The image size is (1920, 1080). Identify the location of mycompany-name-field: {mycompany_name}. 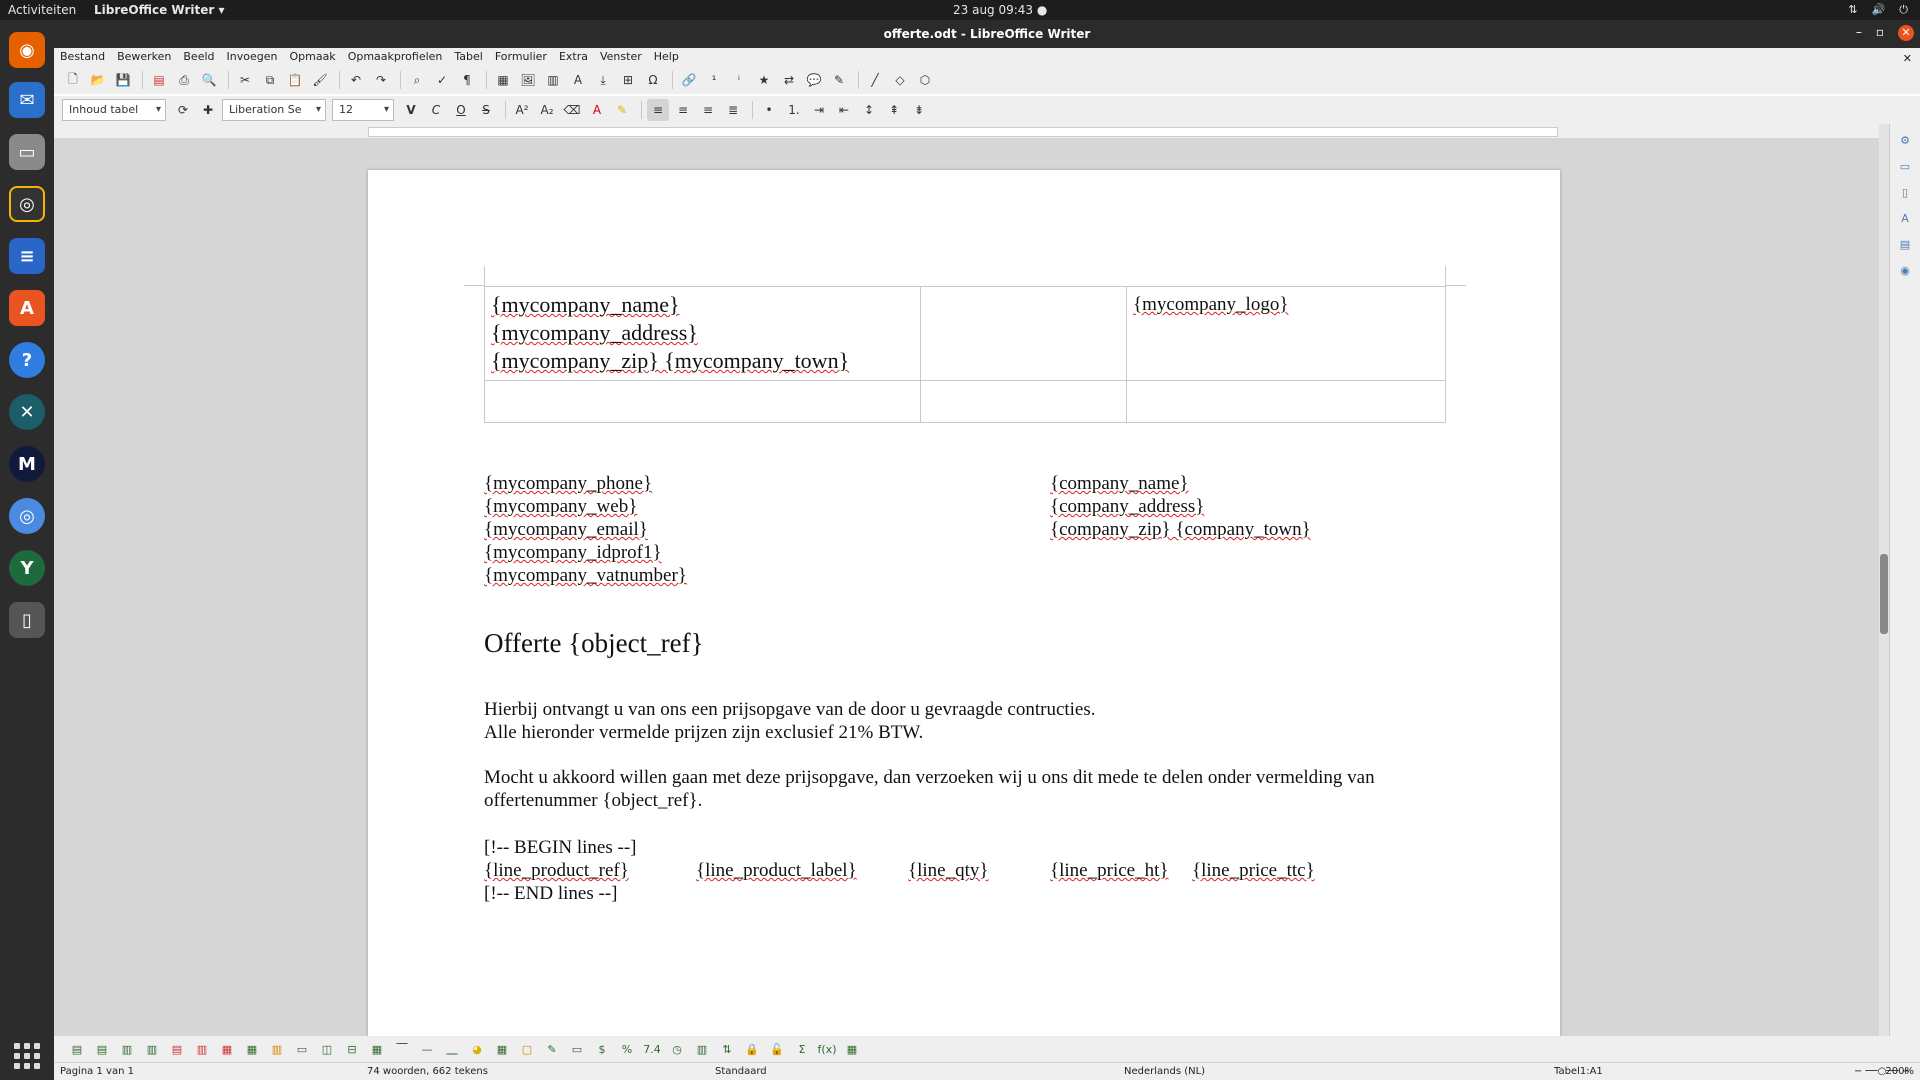
(702, 305).